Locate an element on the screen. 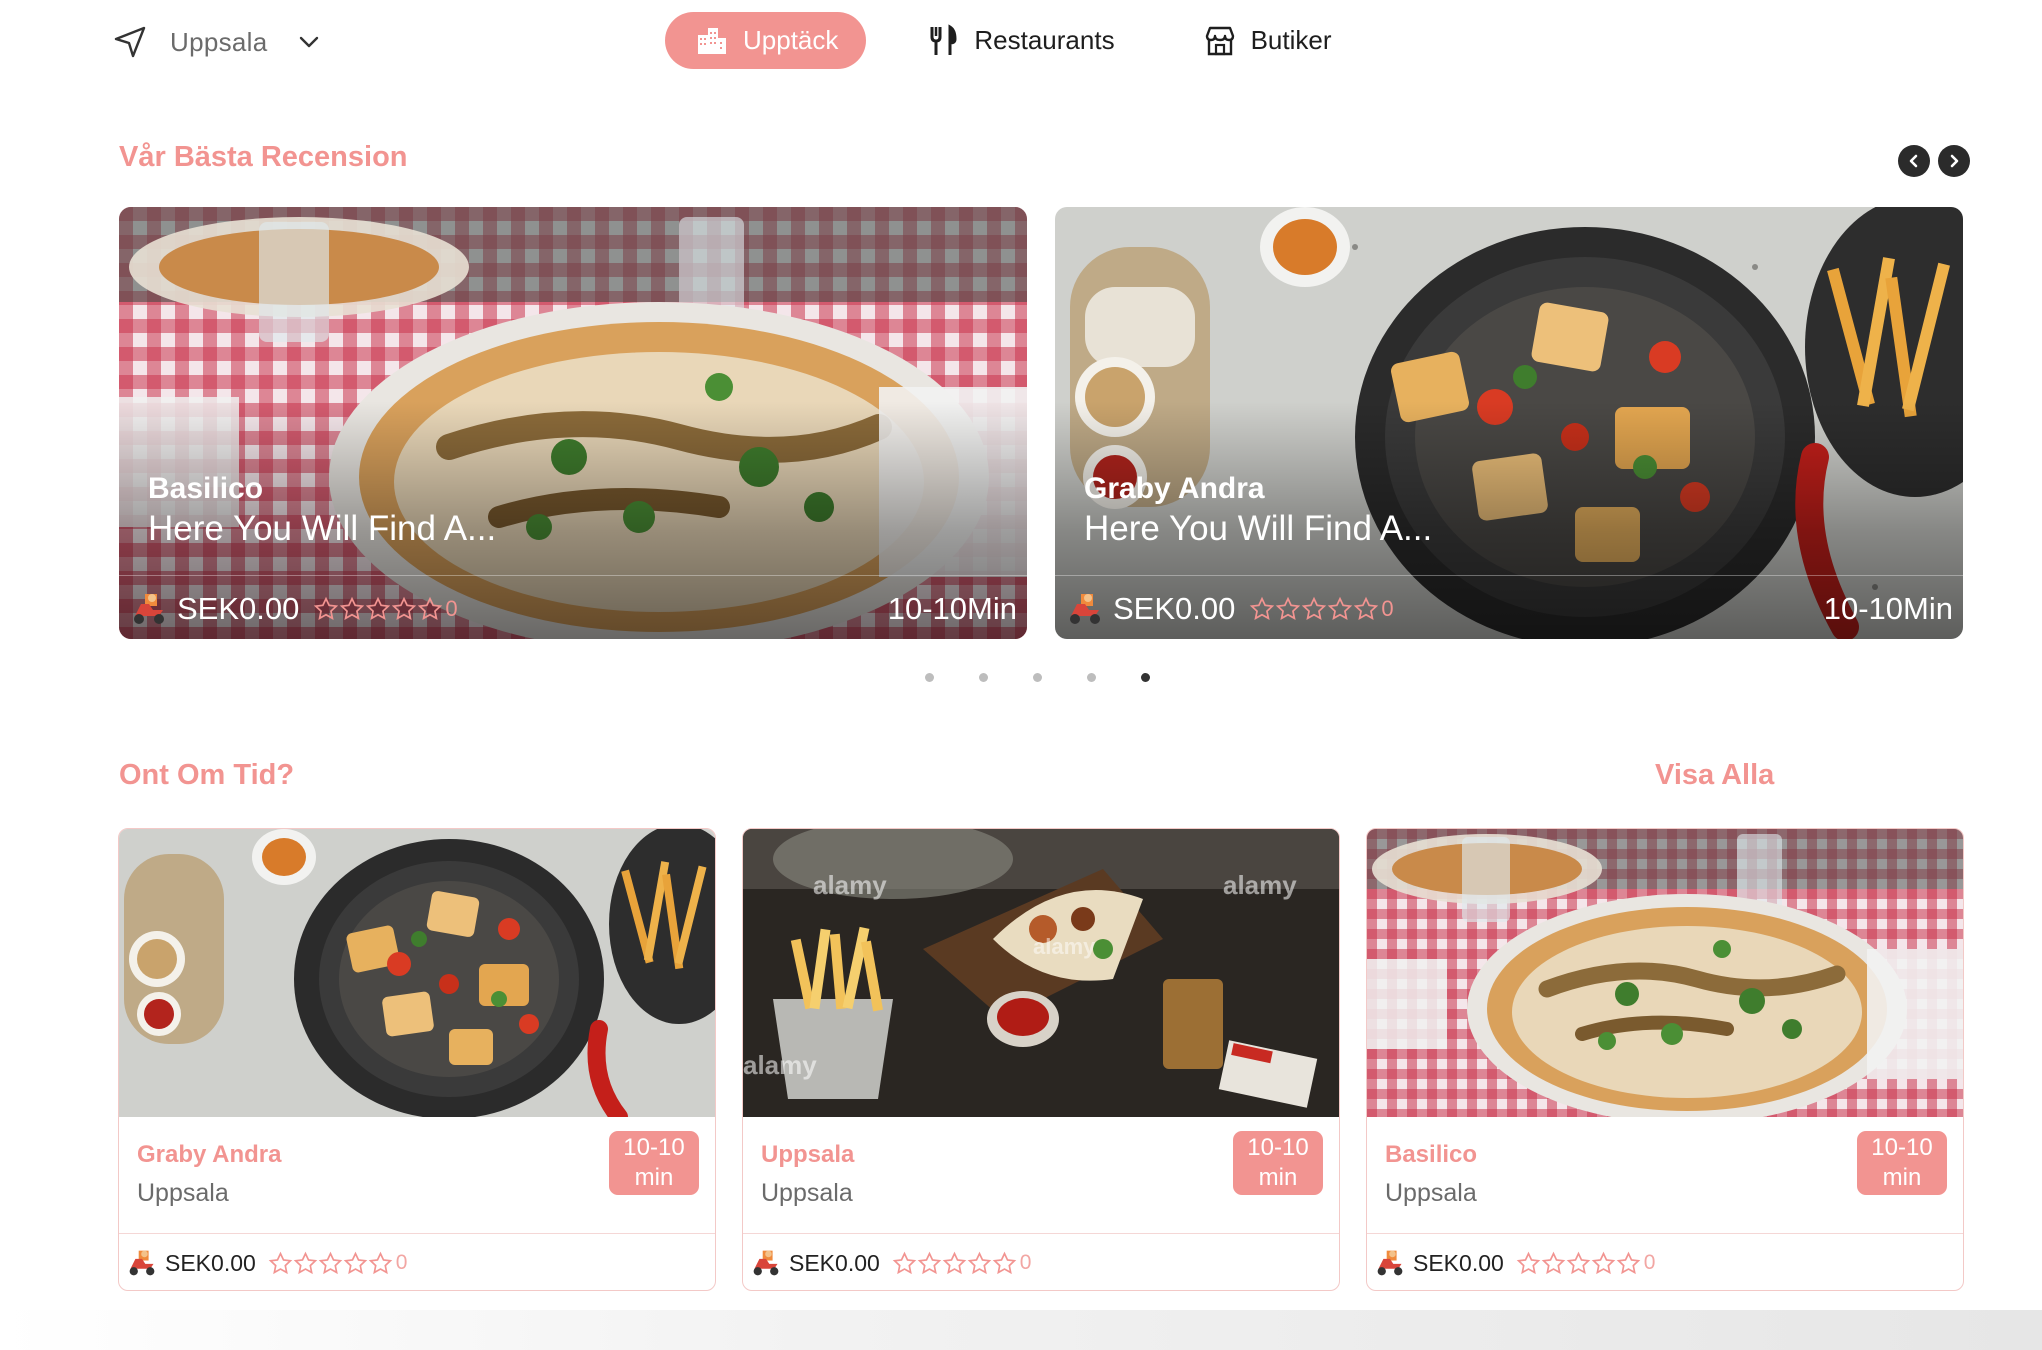 Image resolution: width=2042 pixels, height=1350 pixels. tab-butiker: Butiker is located at coordinates (1267, 40).